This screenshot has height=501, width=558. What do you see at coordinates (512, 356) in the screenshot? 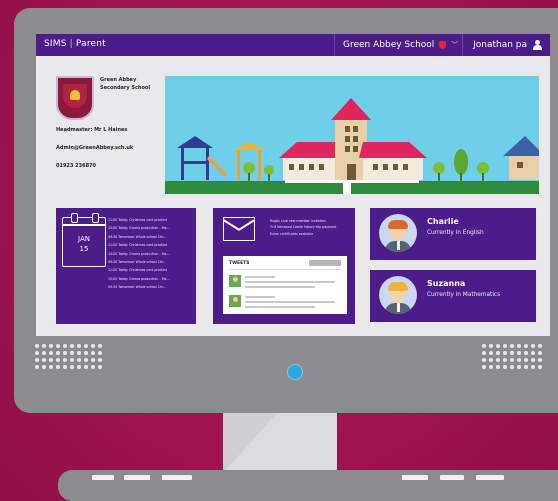
I see `speaker-grille-right` at bounding box center [512, 356].